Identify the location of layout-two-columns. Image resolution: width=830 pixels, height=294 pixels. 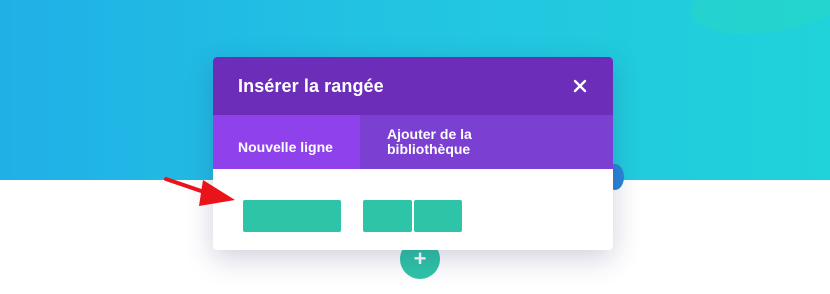
(412, 216).